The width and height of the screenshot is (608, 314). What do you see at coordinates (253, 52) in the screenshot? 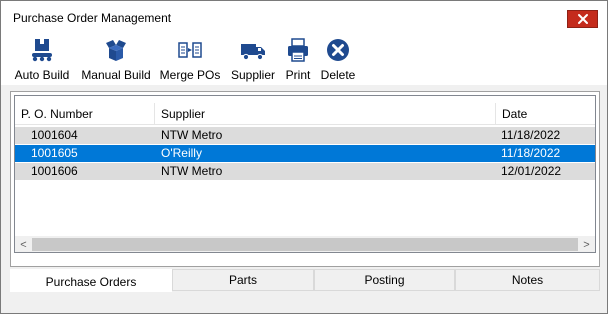
I see `truck-icon` at bounding box center [253, 52].